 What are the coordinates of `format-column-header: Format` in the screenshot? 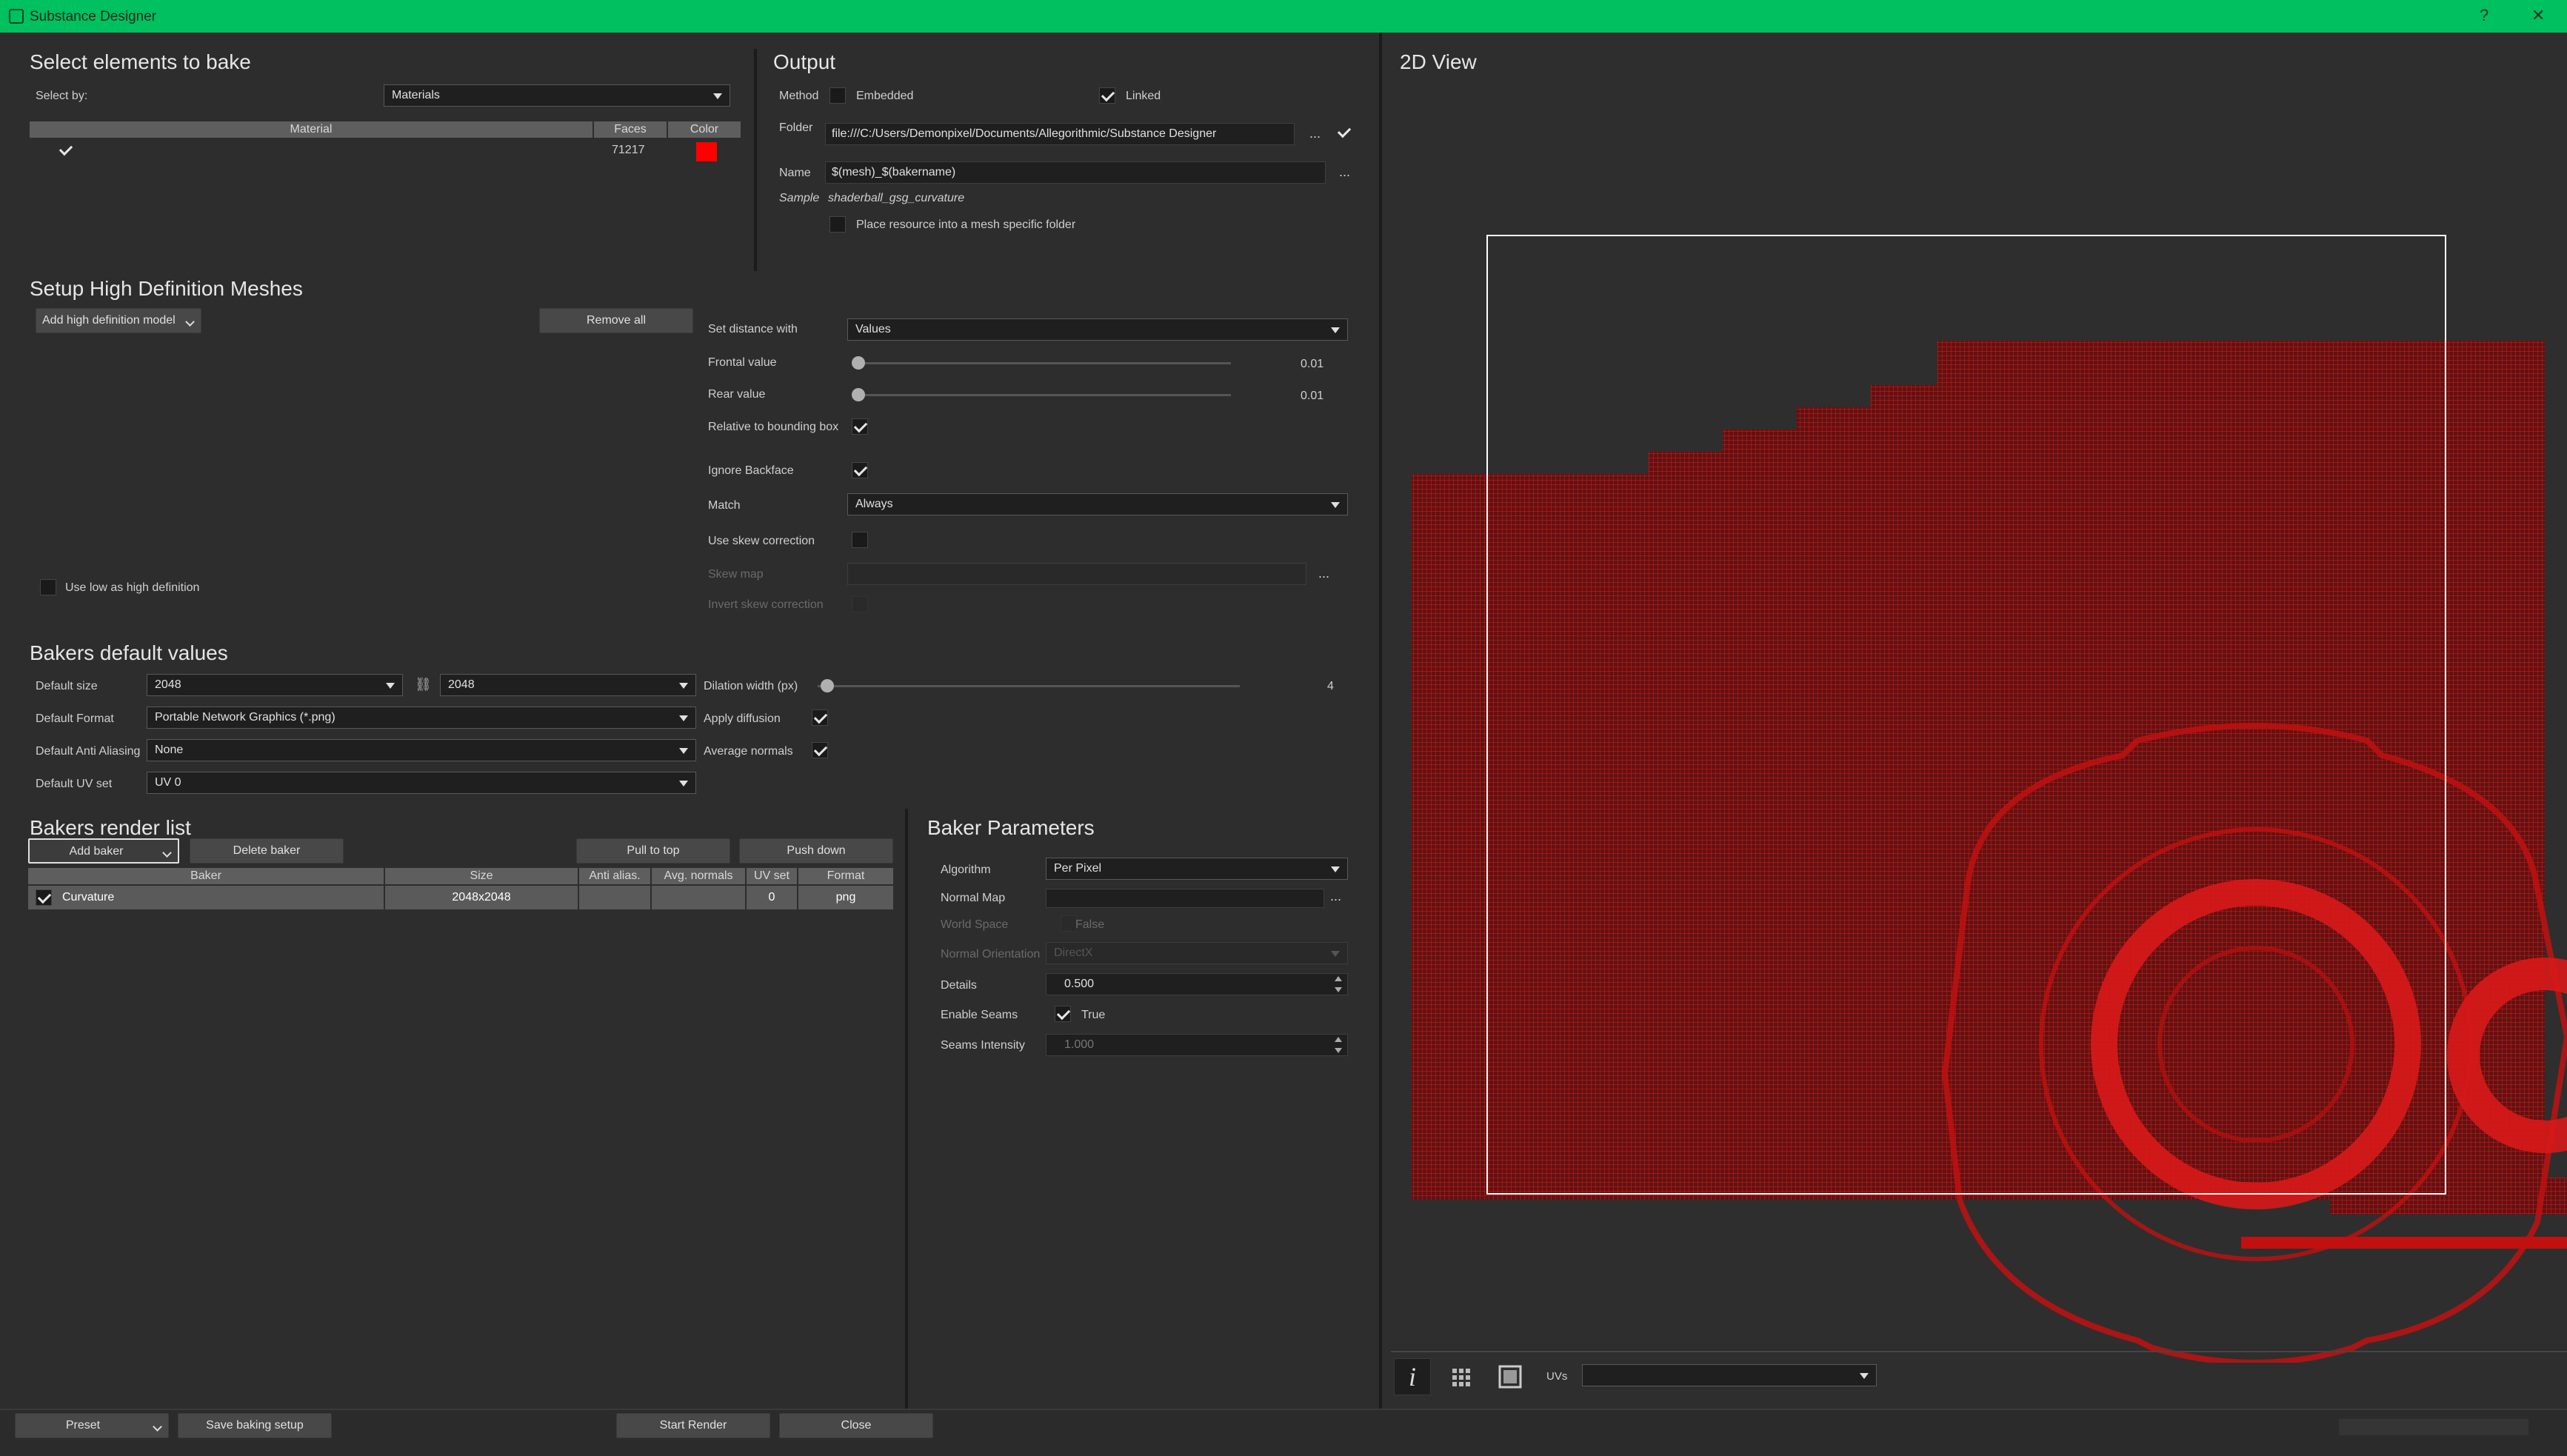 It's located at (845, 876).